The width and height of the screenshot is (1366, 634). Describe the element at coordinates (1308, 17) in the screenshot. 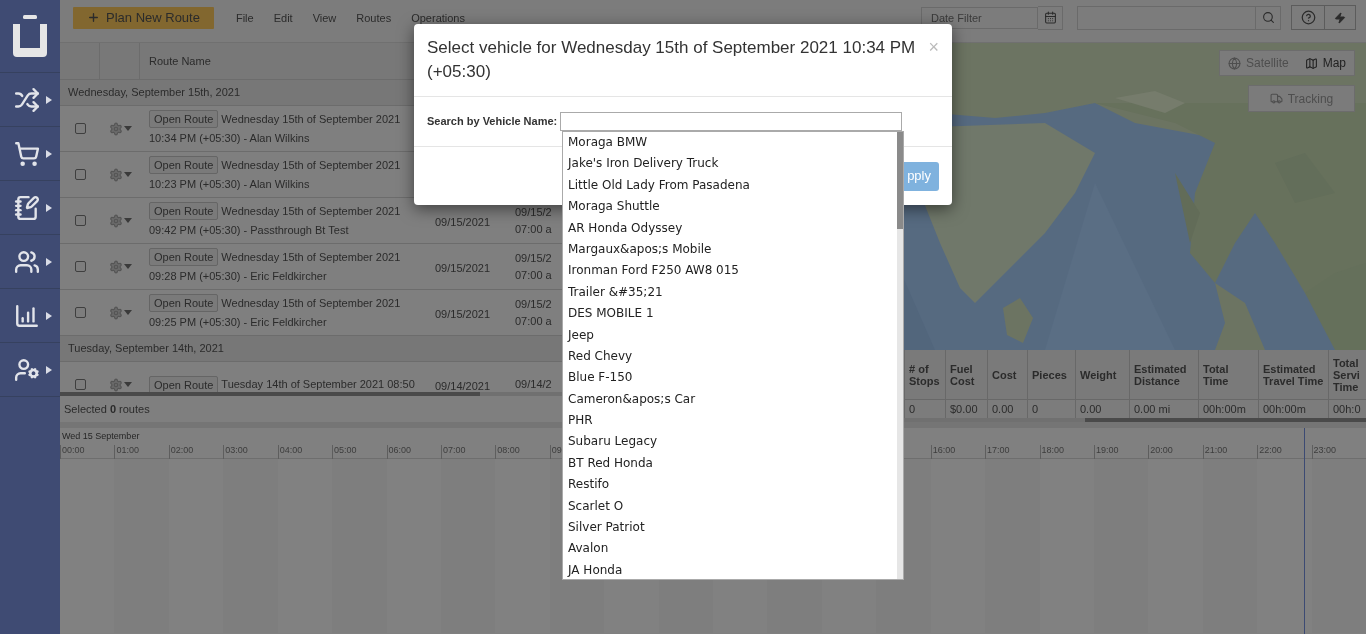

I see `help-icon` at that location.